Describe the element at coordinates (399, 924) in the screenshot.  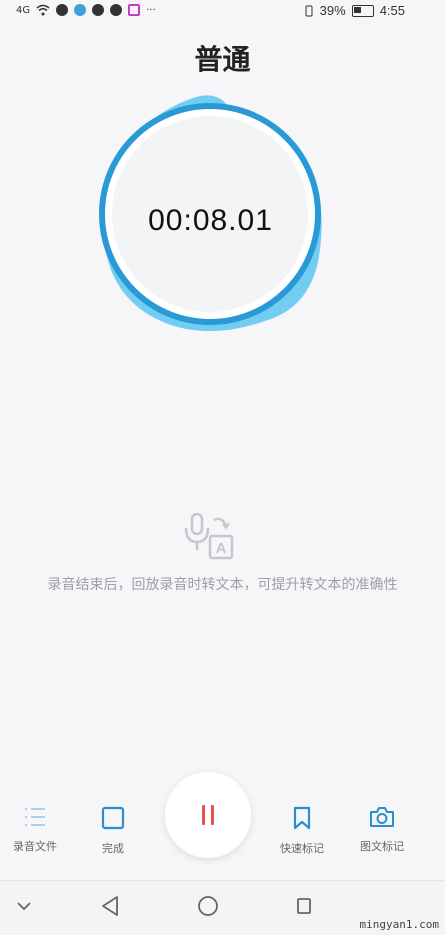
I see `watermark-text: mingyan1.com` at that location.